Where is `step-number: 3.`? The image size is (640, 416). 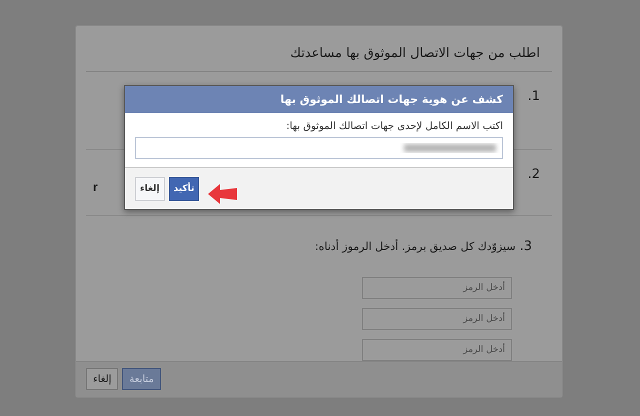
step-number: 3. is located at coordinates (526, 246).